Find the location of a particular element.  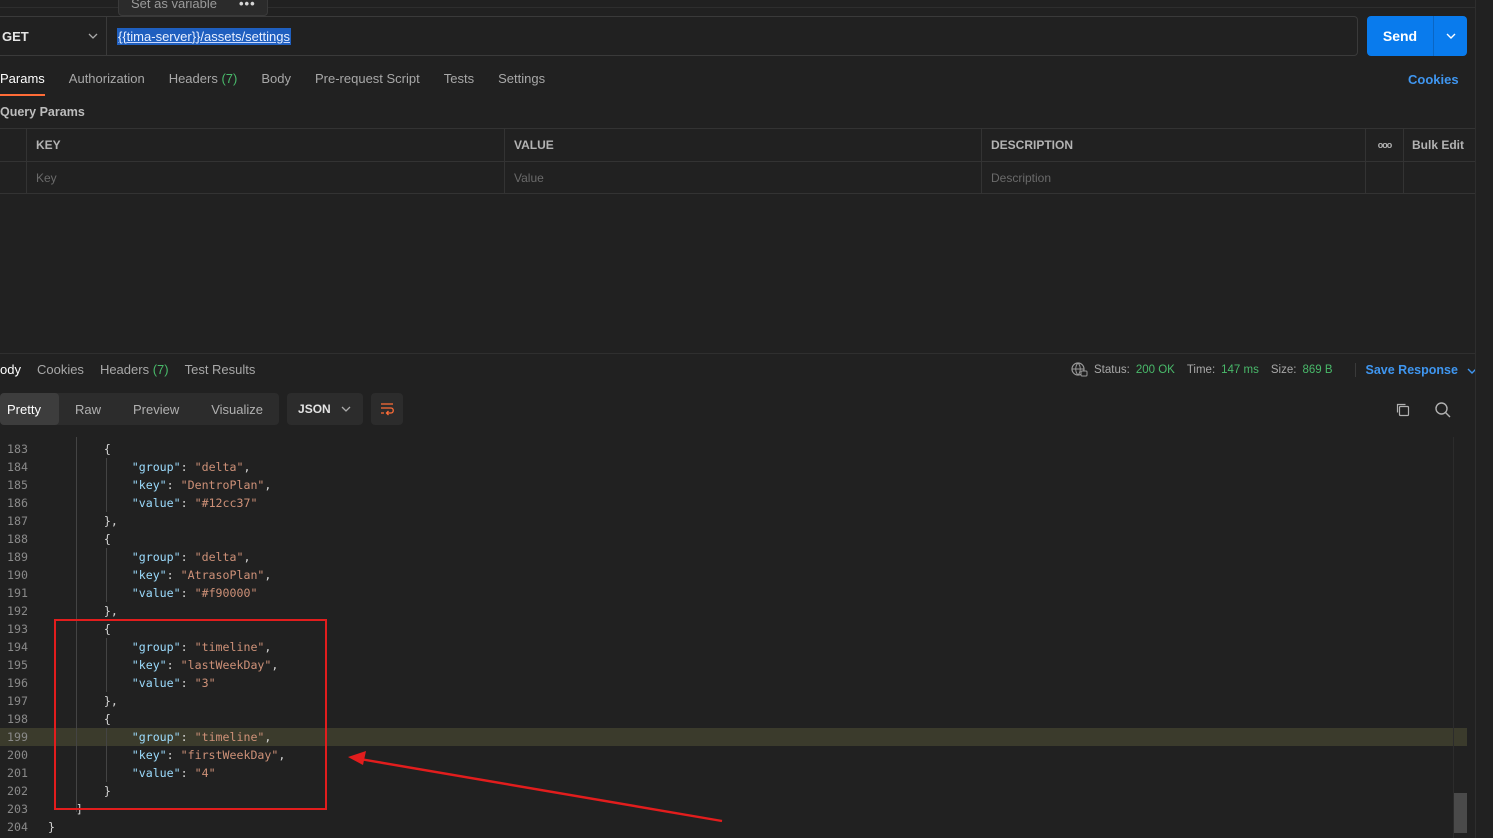

code-line: 185 "key": "DentroPlan", is located at coordinates (733, 485).